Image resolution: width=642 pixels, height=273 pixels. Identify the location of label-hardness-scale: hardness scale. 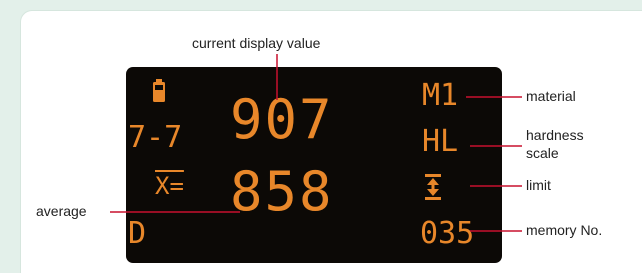
(555, 144).